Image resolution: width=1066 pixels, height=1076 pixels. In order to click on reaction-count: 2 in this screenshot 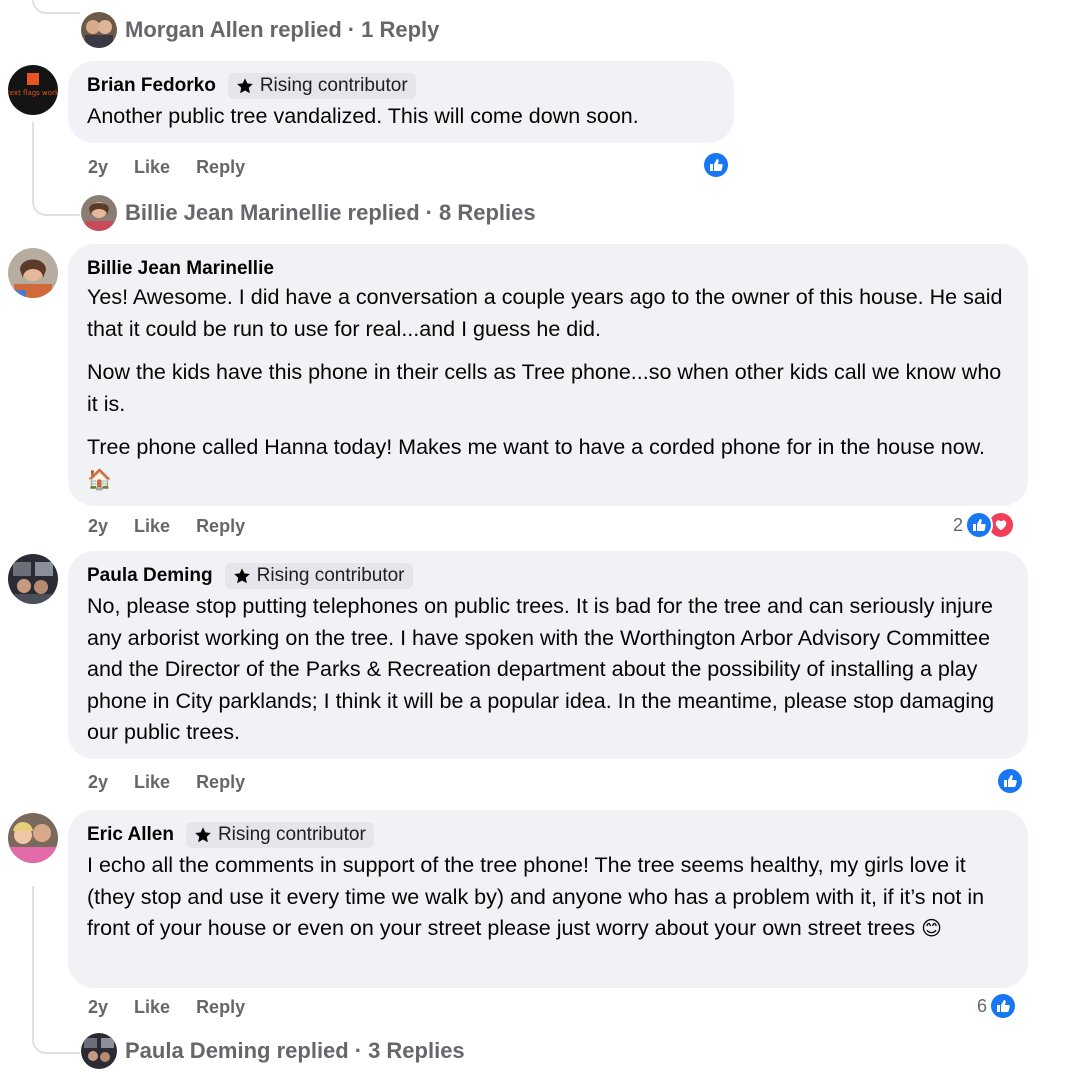, I will do `click(958, 524)`.